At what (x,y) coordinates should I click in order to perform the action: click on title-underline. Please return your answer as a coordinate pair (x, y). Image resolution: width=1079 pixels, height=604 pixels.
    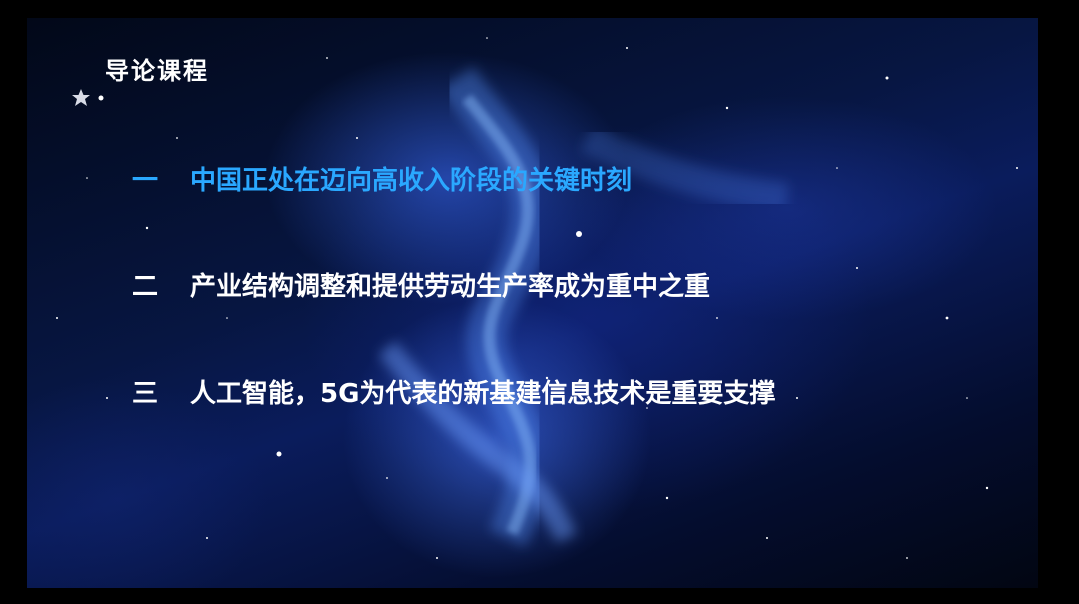
    Looking at the image, I should click on (240, 97).